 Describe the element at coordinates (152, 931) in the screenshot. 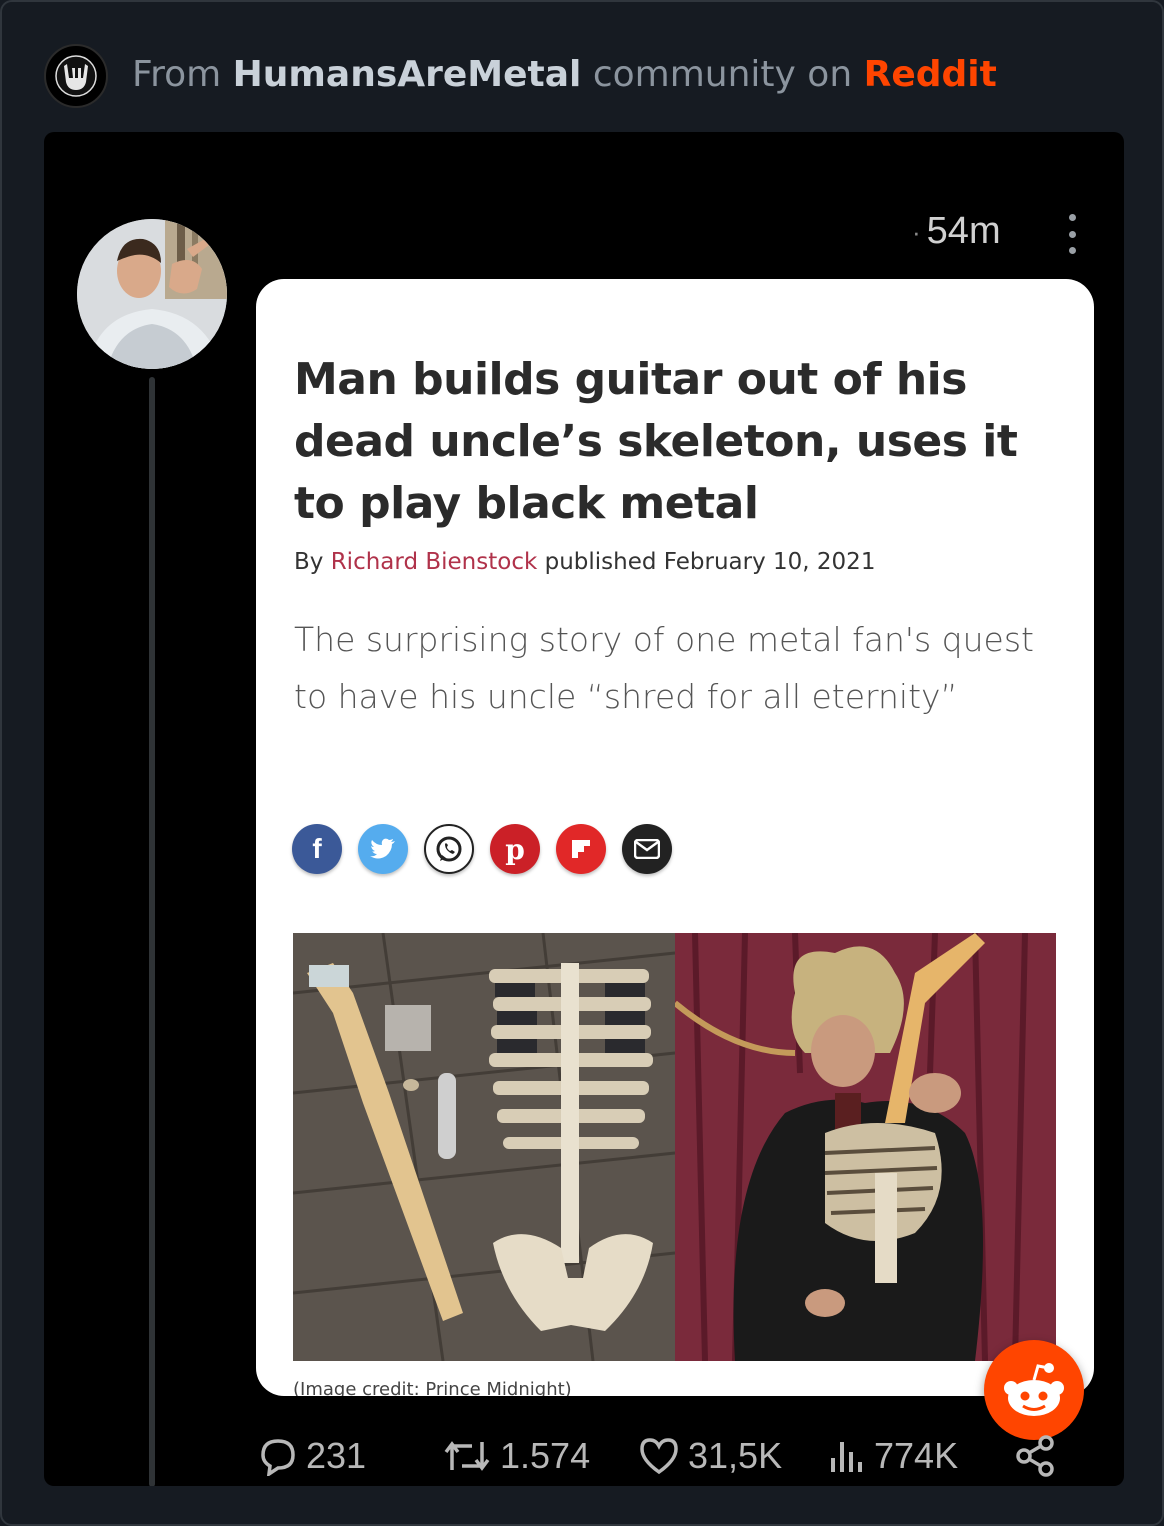

I see `thread-line` at that location.